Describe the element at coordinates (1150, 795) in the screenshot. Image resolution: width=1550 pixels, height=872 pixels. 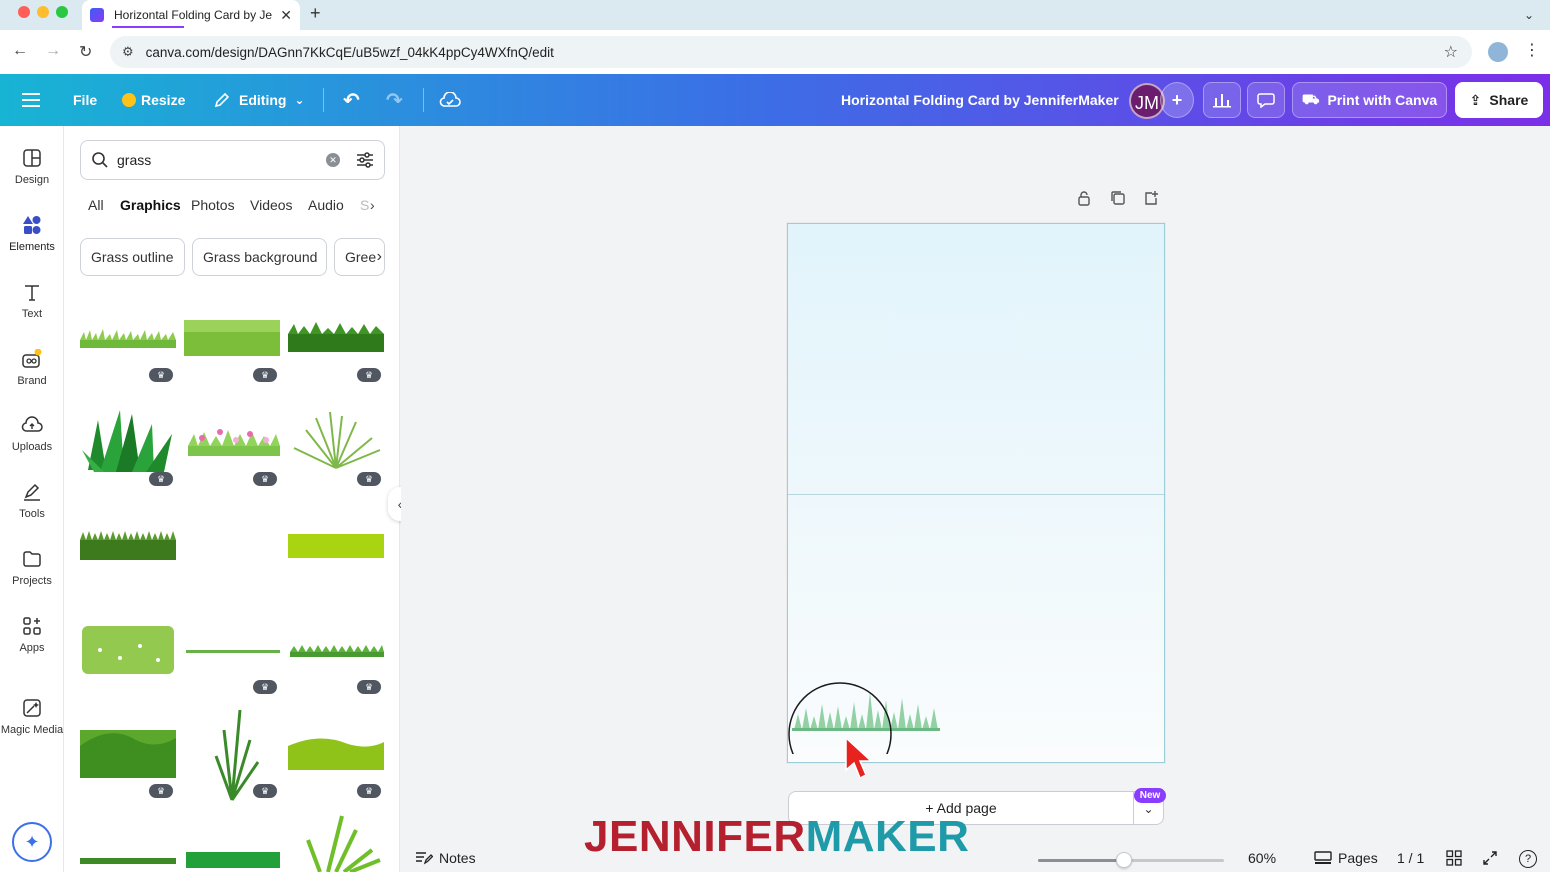
I see `new-badge: New` at that location.